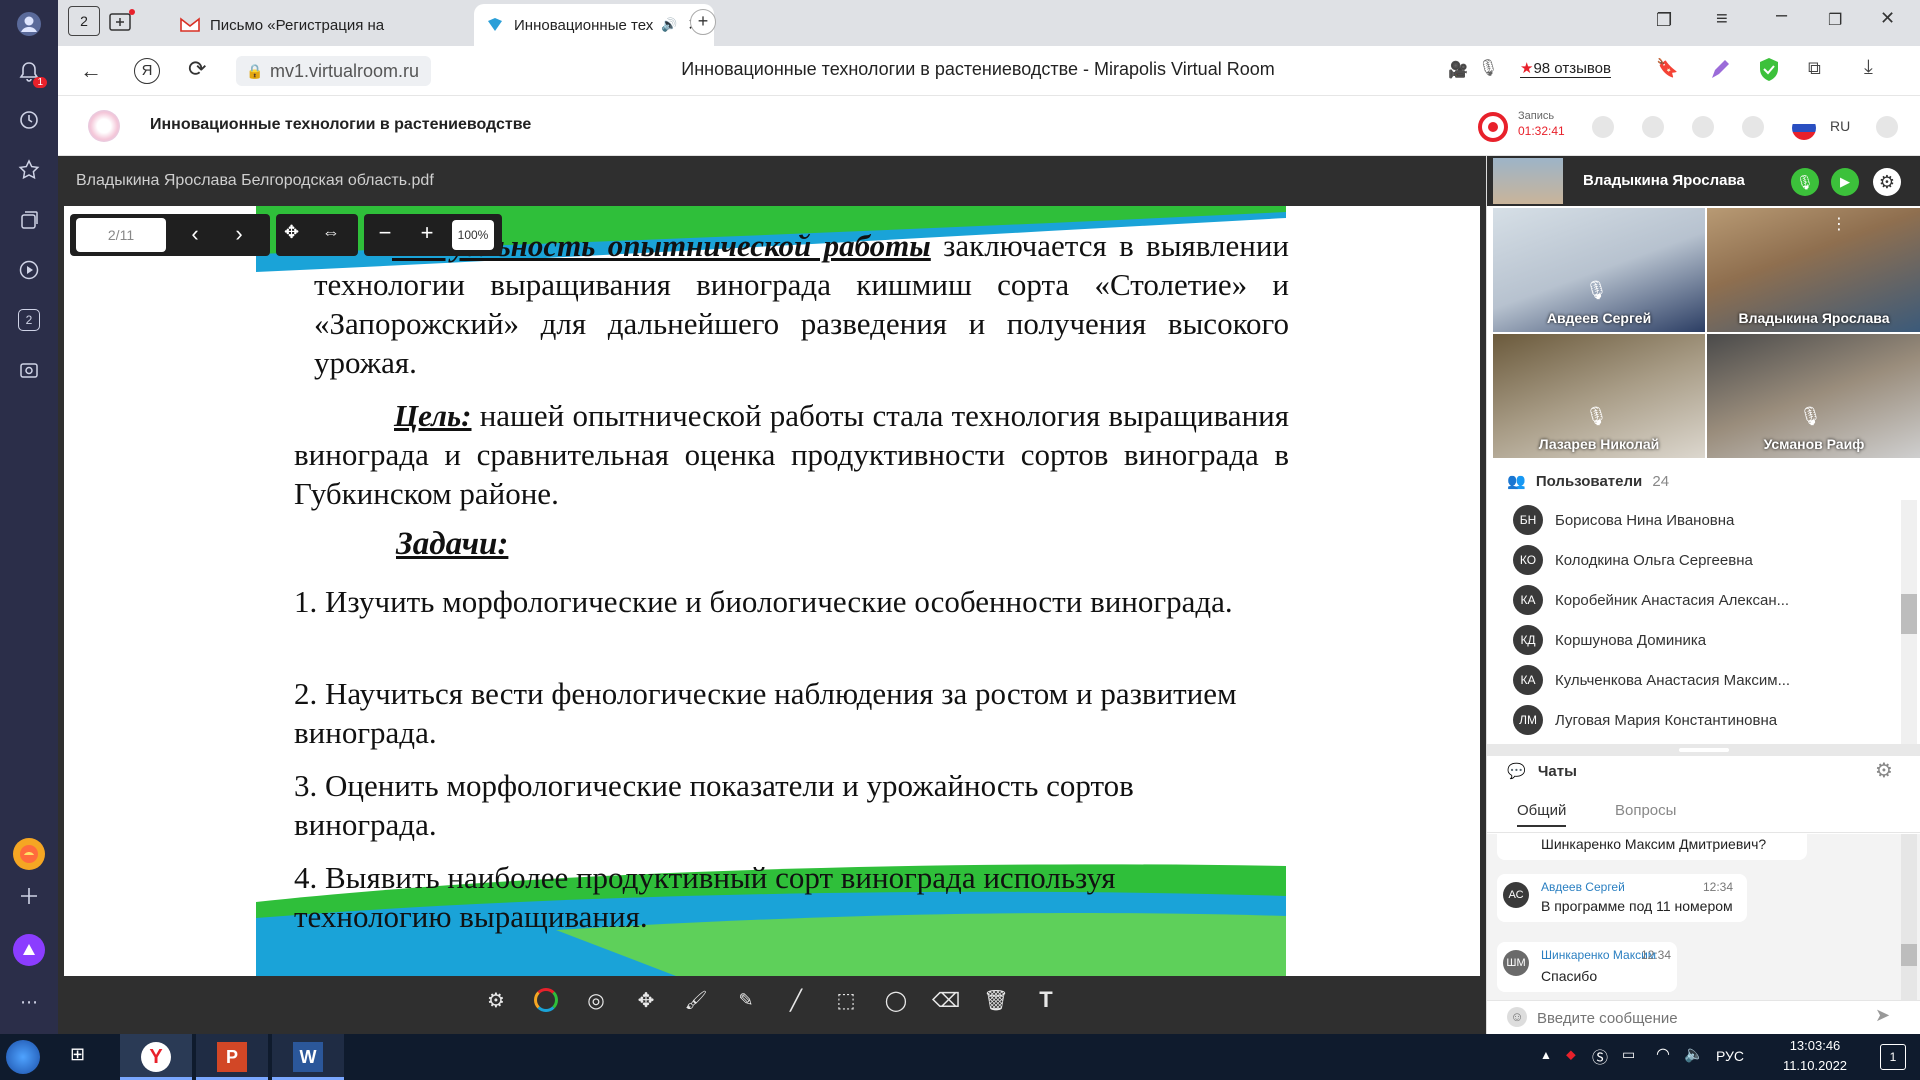  What do you see at coordinates (156, 1057) in the screenshot?
I see `taskbar-yandex-browser: Y` at bounding box center [156, 1057].